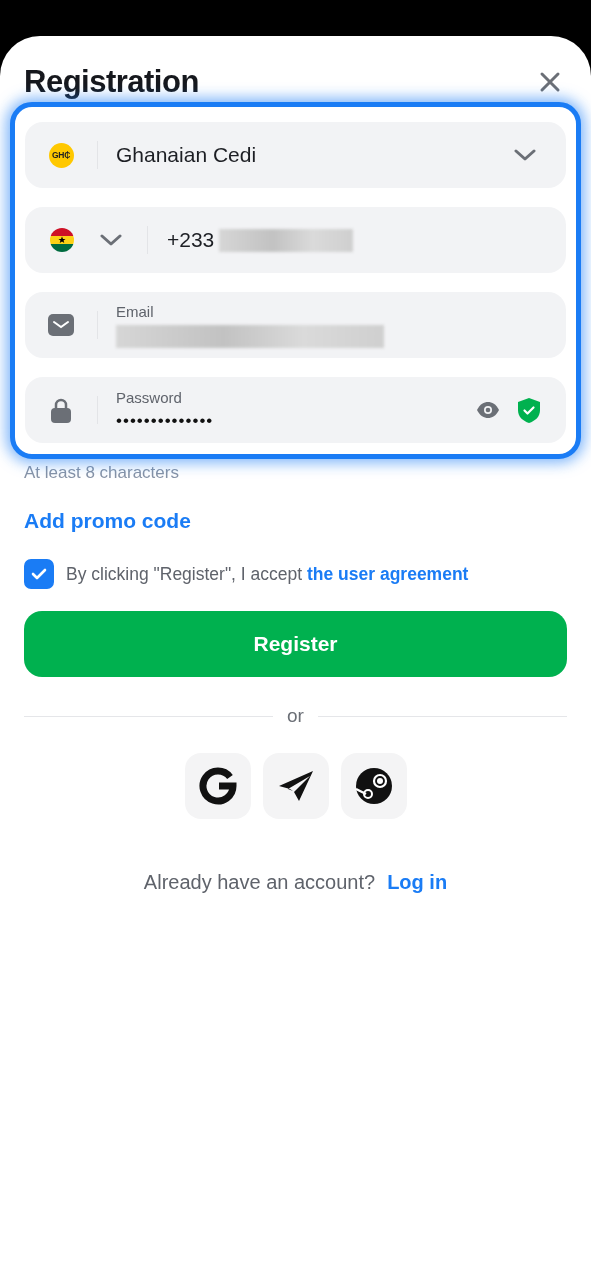 Image resolution: width=591 pixels, height=1280 pixels. I want to click on agreement-text: By clicking "Register", I accept the user agreement, so click(267, 574).